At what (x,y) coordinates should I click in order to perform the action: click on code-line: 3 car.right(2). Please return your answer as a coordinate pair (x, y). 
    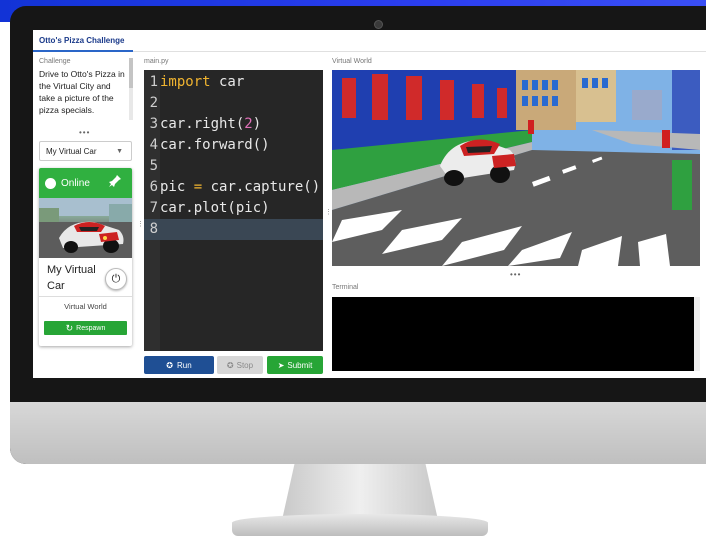
    Looking at the image, I should click on (205, 124).